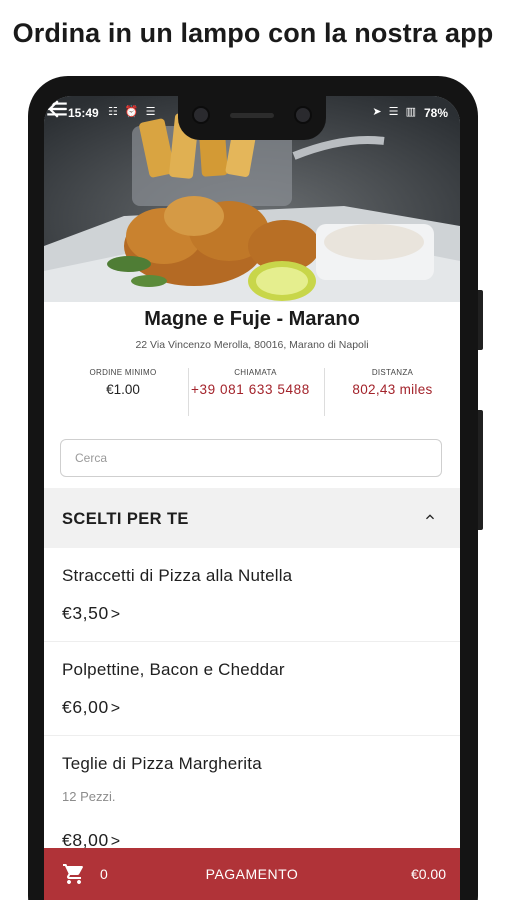 The image size is (506, 900). I want to click on status-notification-icons: ☷ ⏰ ☰, so click(133, 112).